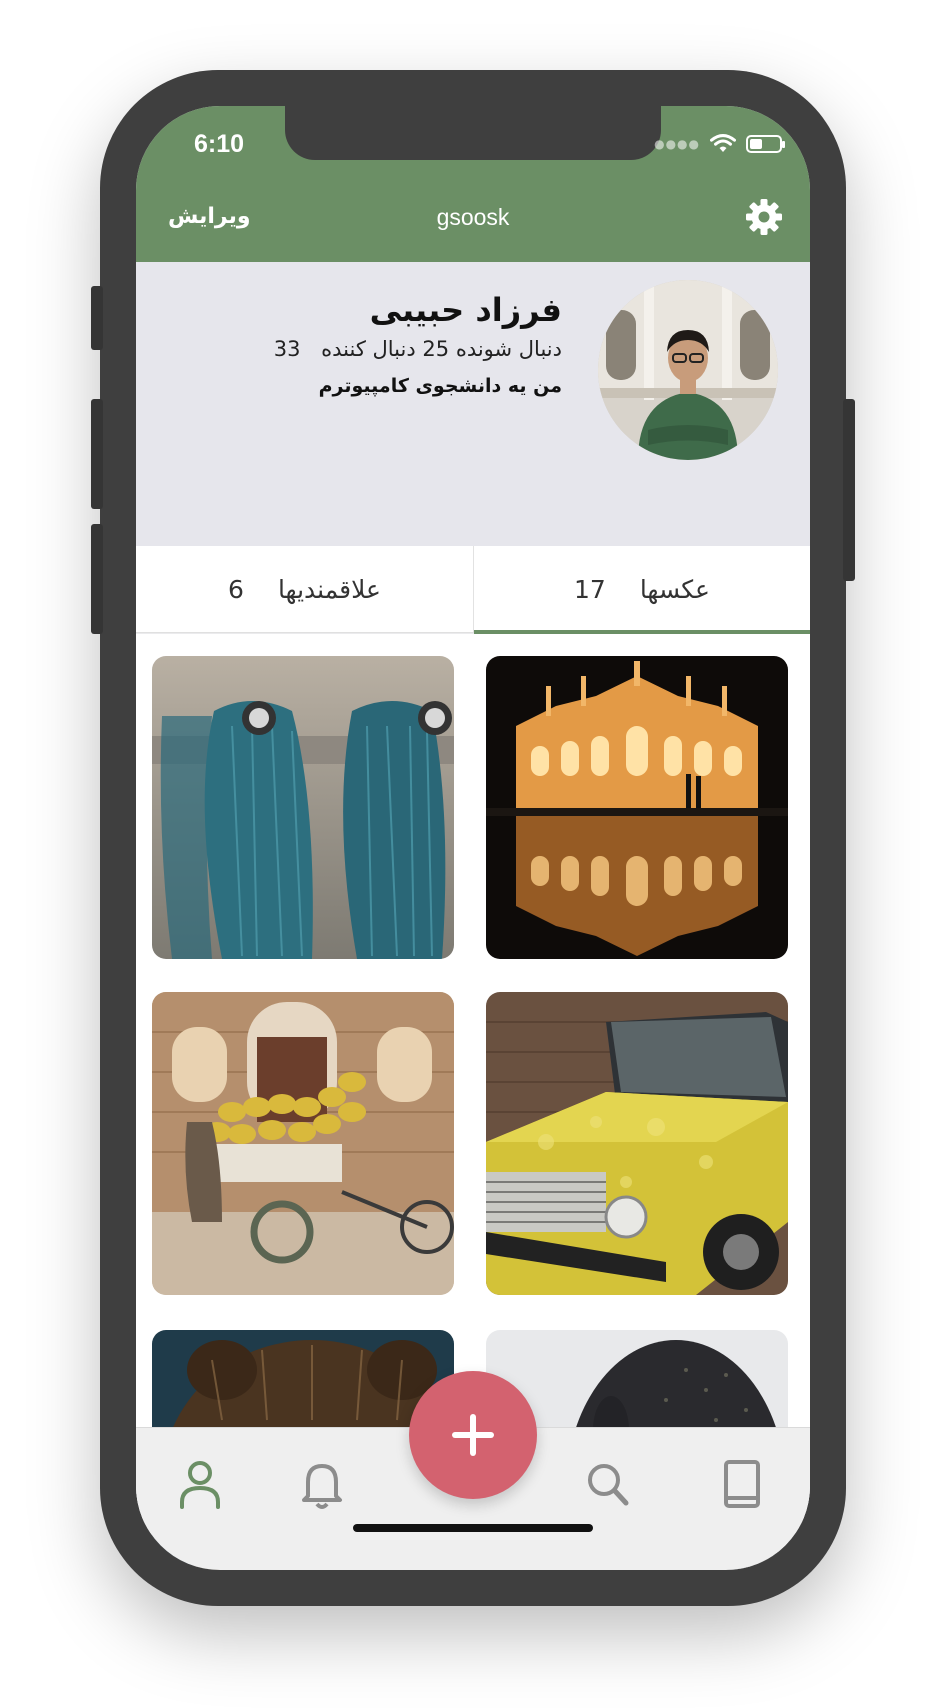  I want to click on bell-icon, so click(322, 1484).